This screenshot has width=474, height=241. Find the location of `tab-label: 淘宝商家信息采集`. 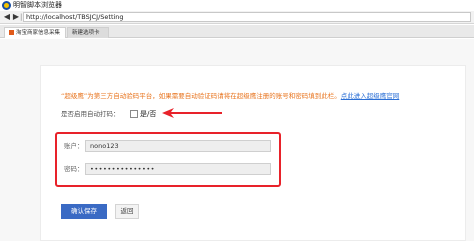

tab-label: 淘宝商家信息采集 is located at coordinates (38, 33).